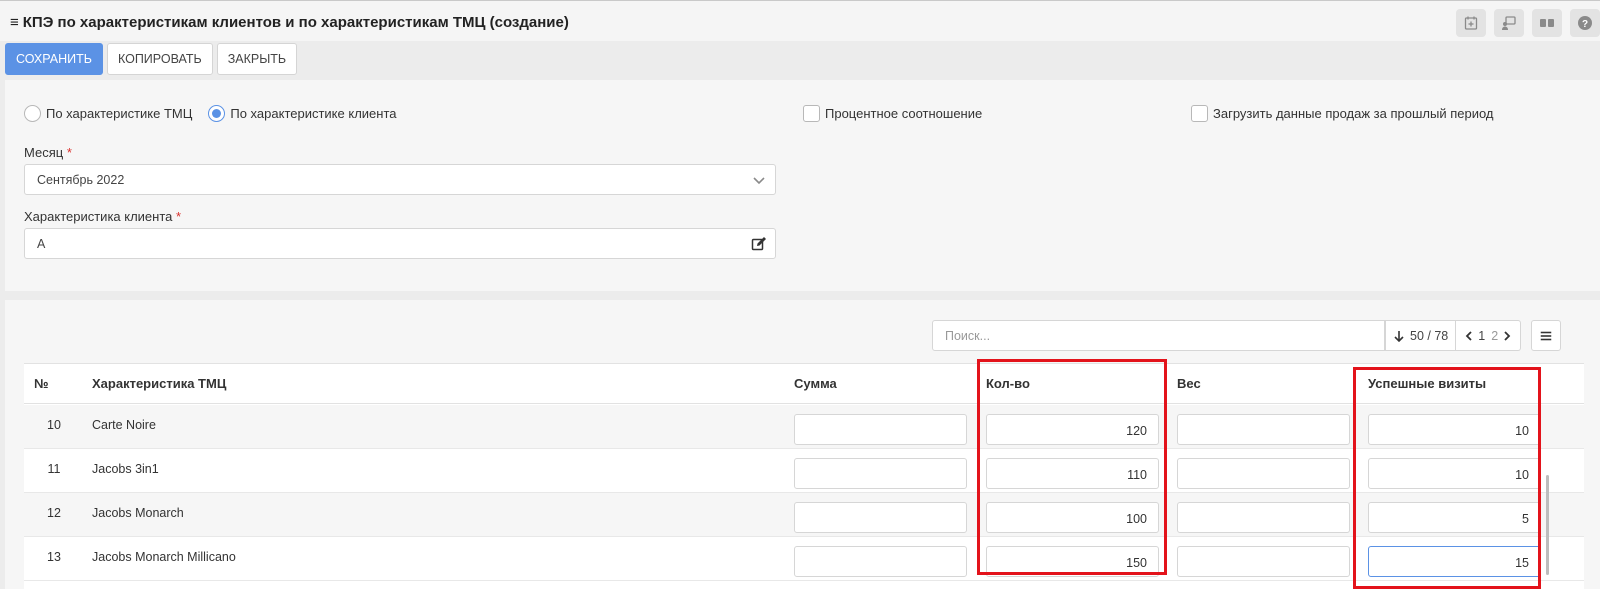 The image size is (1600, 589). I want to click on calendar-add-icon, so click(1471, 23).